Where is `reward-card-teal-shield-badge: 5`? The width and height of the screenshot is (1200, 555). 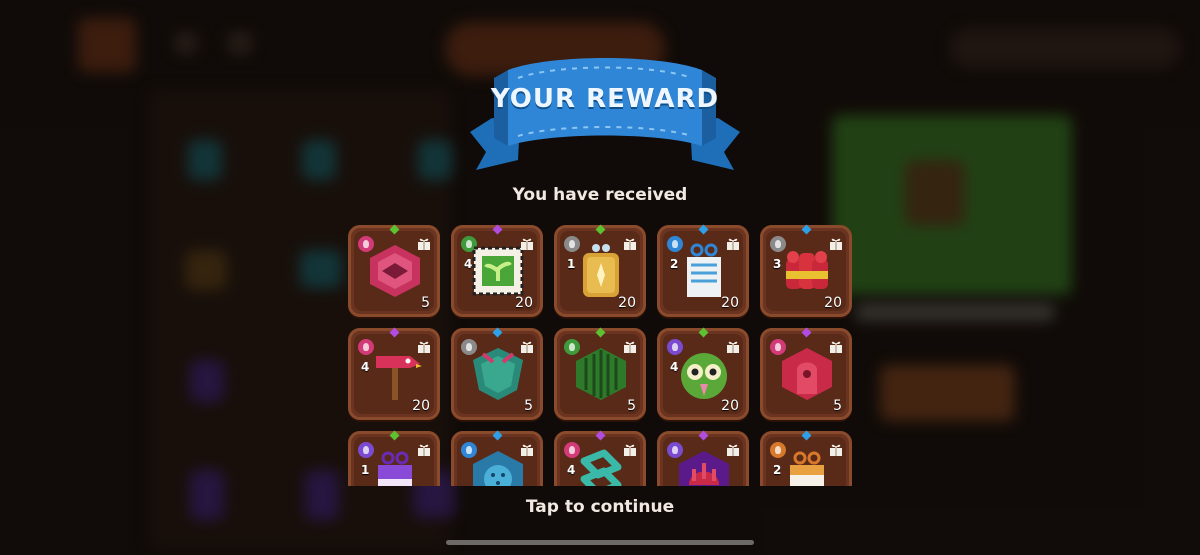 reward-card-teal-shield-badge: 5 is located at coordinates (497, 373).